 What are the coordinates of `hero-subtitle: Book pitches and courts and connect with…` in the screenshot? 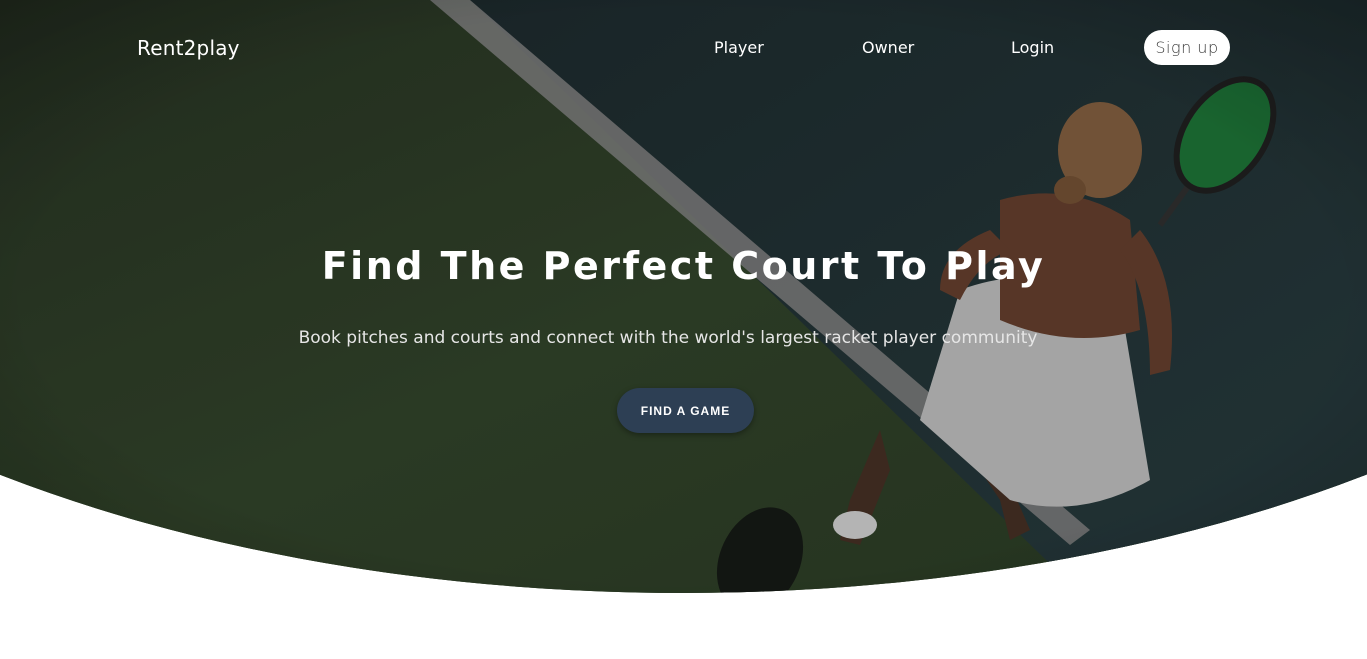 It's located at (668, 338).